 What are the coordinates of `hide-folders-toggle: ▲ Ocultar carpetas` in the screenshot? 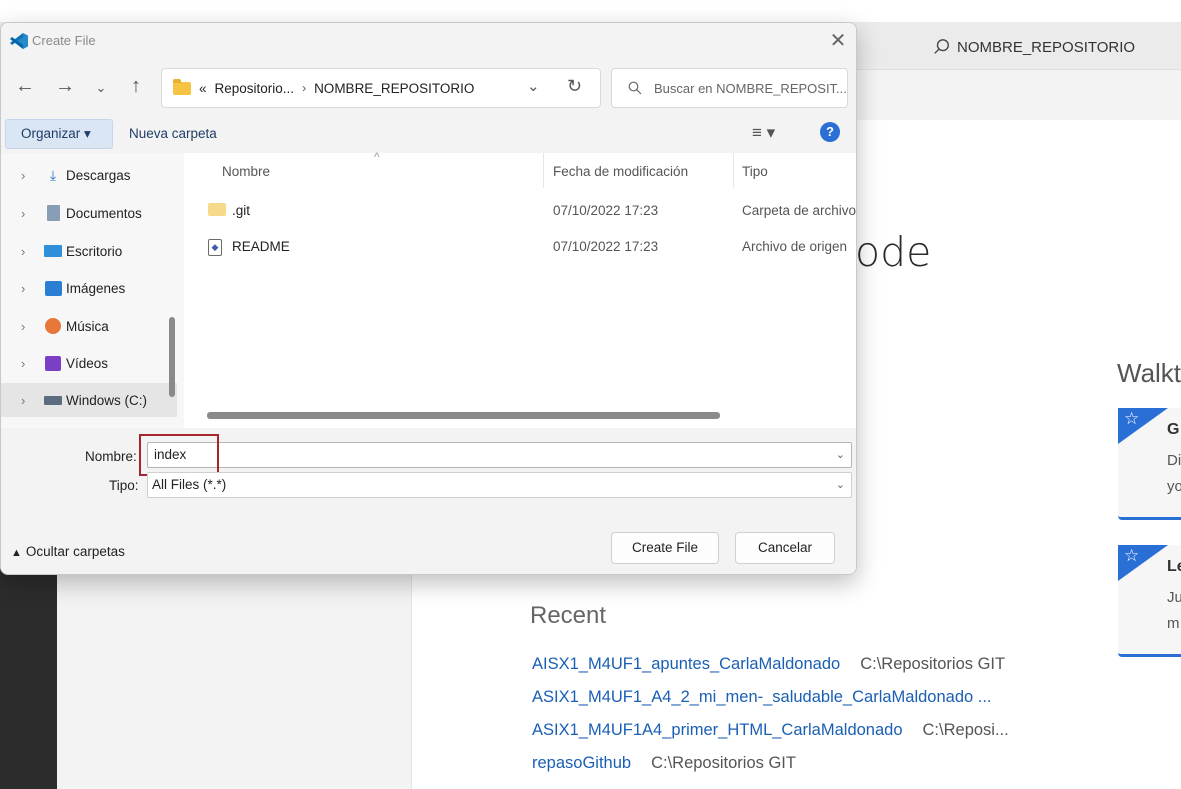 It's located at (68, 551).